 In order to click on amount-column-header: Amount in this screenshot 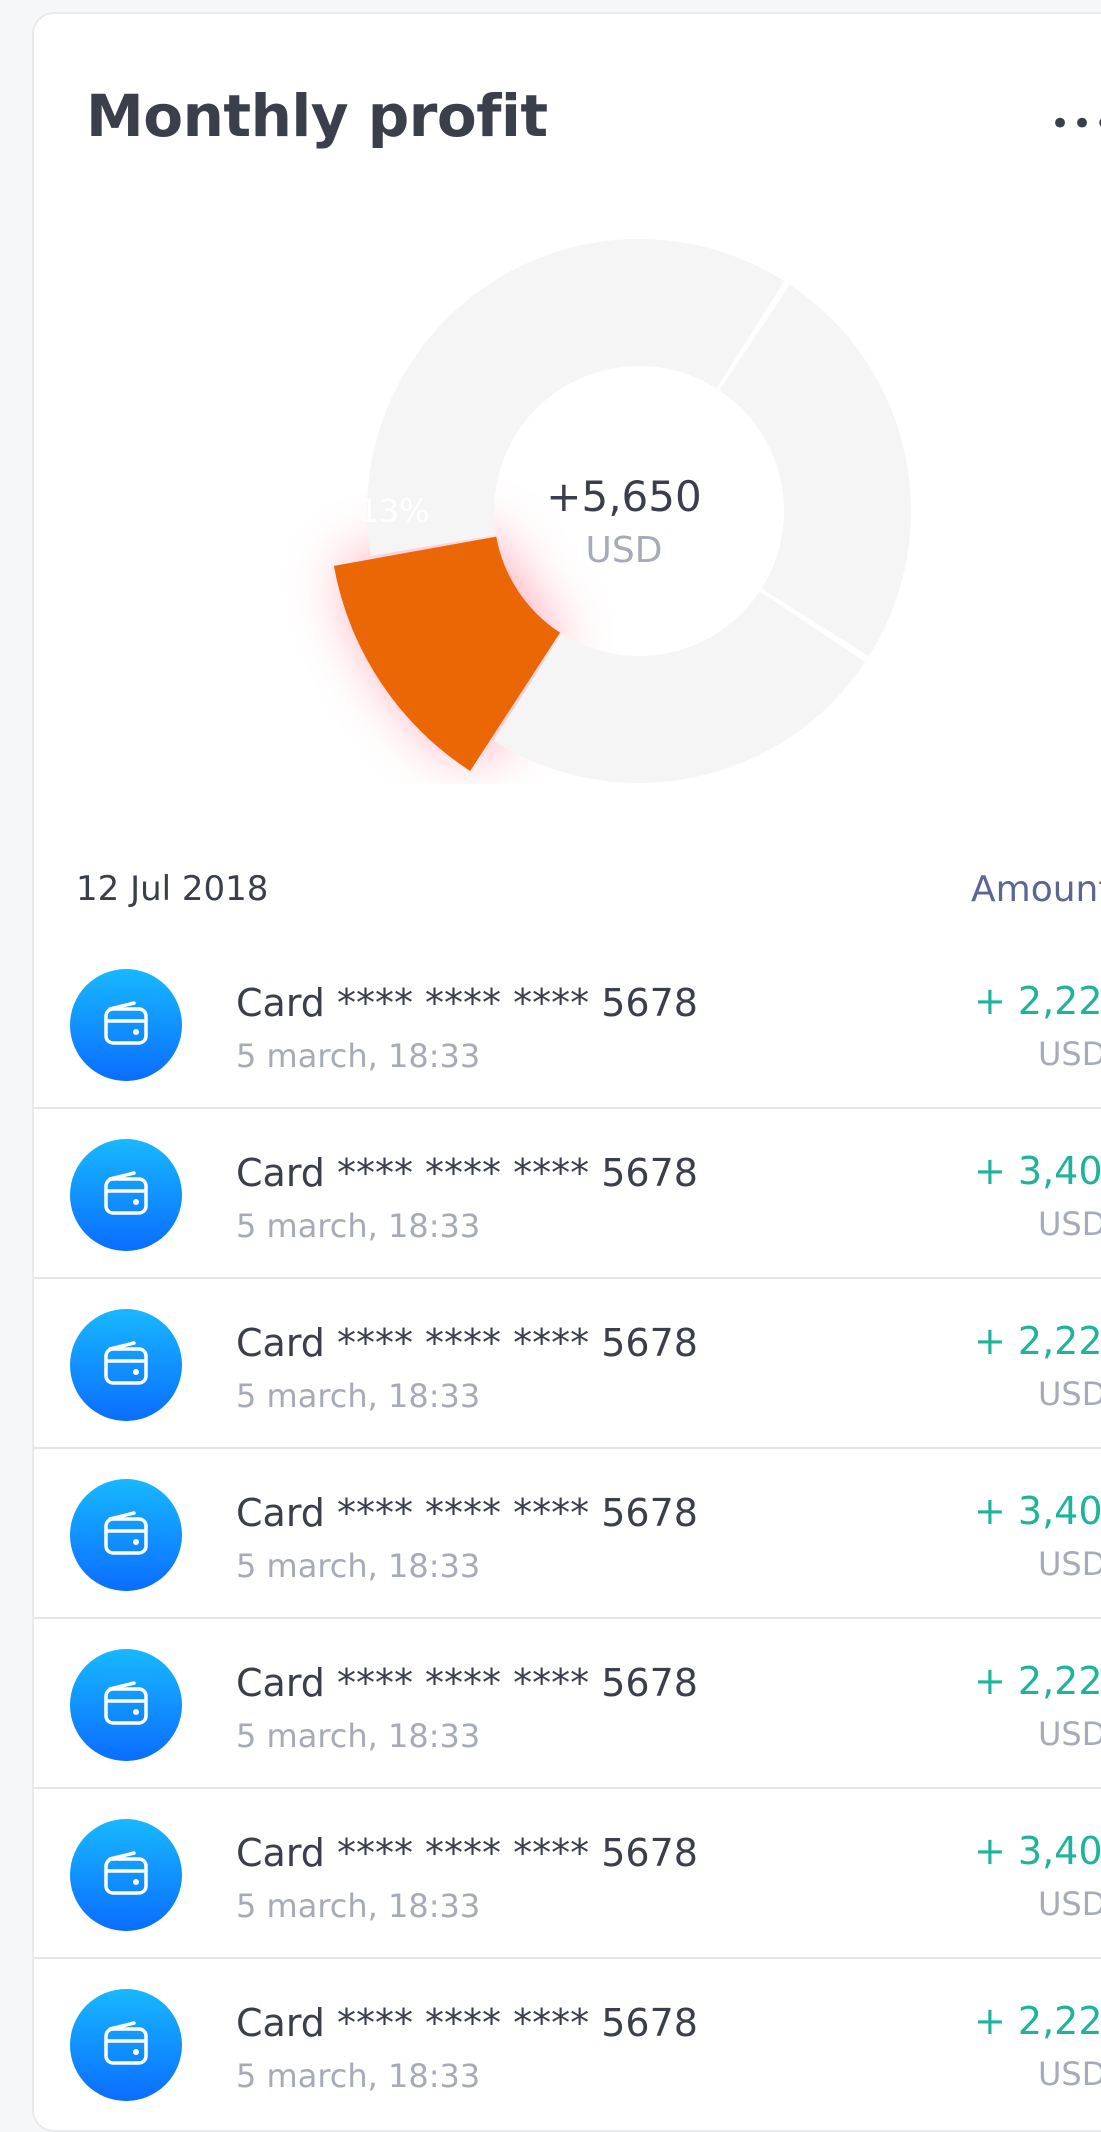, I will do `click(1036, 889)`.